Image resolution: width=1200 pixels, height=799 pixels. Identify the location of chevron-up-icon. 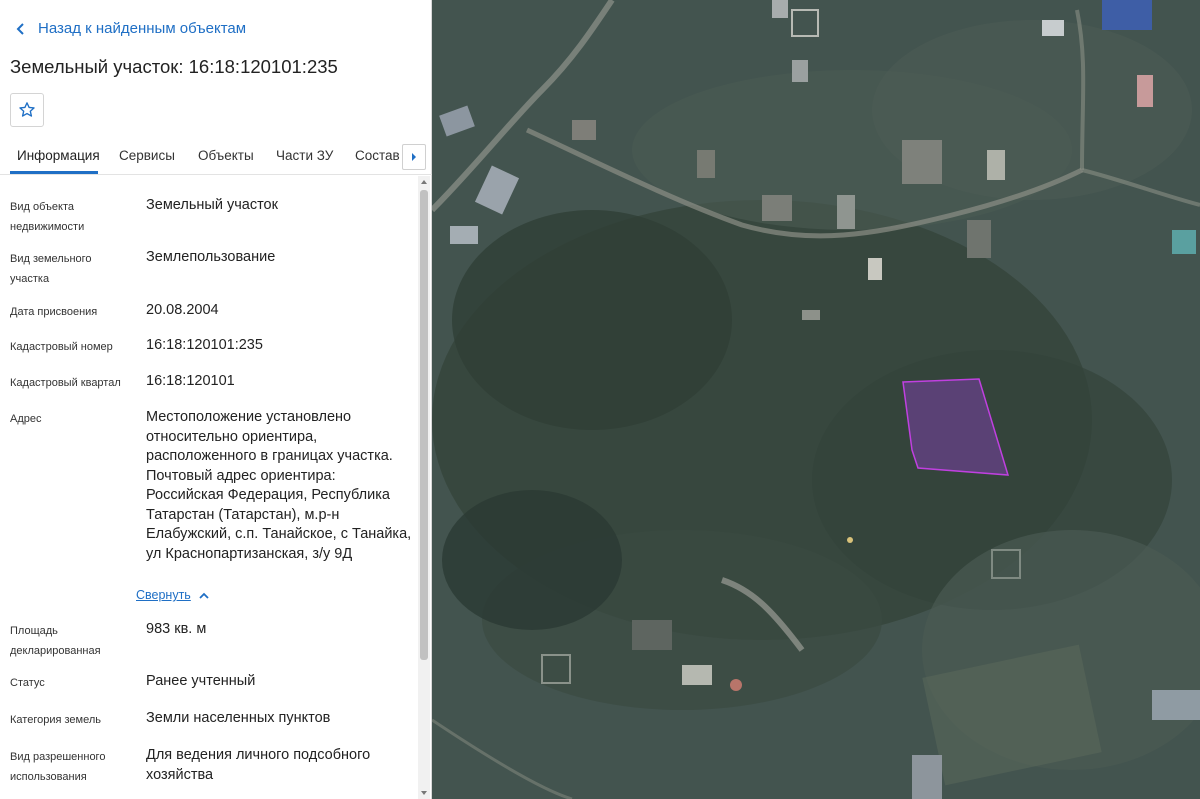
(204, 595).